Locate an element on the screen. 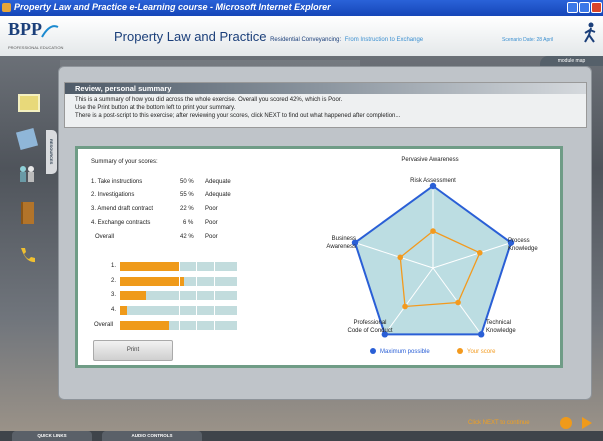 This screenshot has width=603, height=441. chart-title: Pervasive Awareness is located at coordinates (429, 160).